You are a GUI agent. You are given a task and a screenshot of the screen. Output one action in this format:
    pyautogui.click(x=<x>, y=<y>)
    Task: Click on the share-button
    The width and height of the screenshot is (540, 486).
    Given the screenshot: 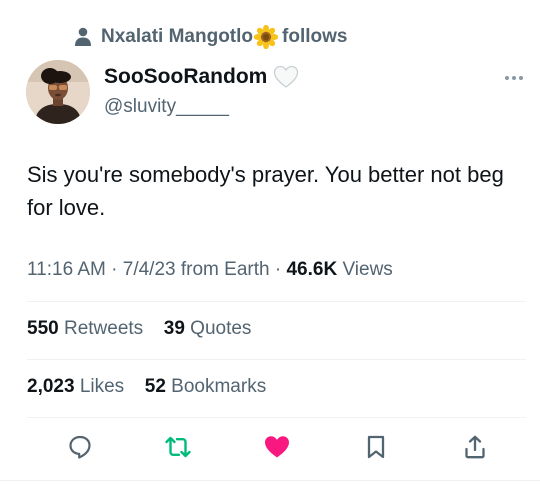 What is the action you would take?
    pyautogui.click(x=475, y=447)
    